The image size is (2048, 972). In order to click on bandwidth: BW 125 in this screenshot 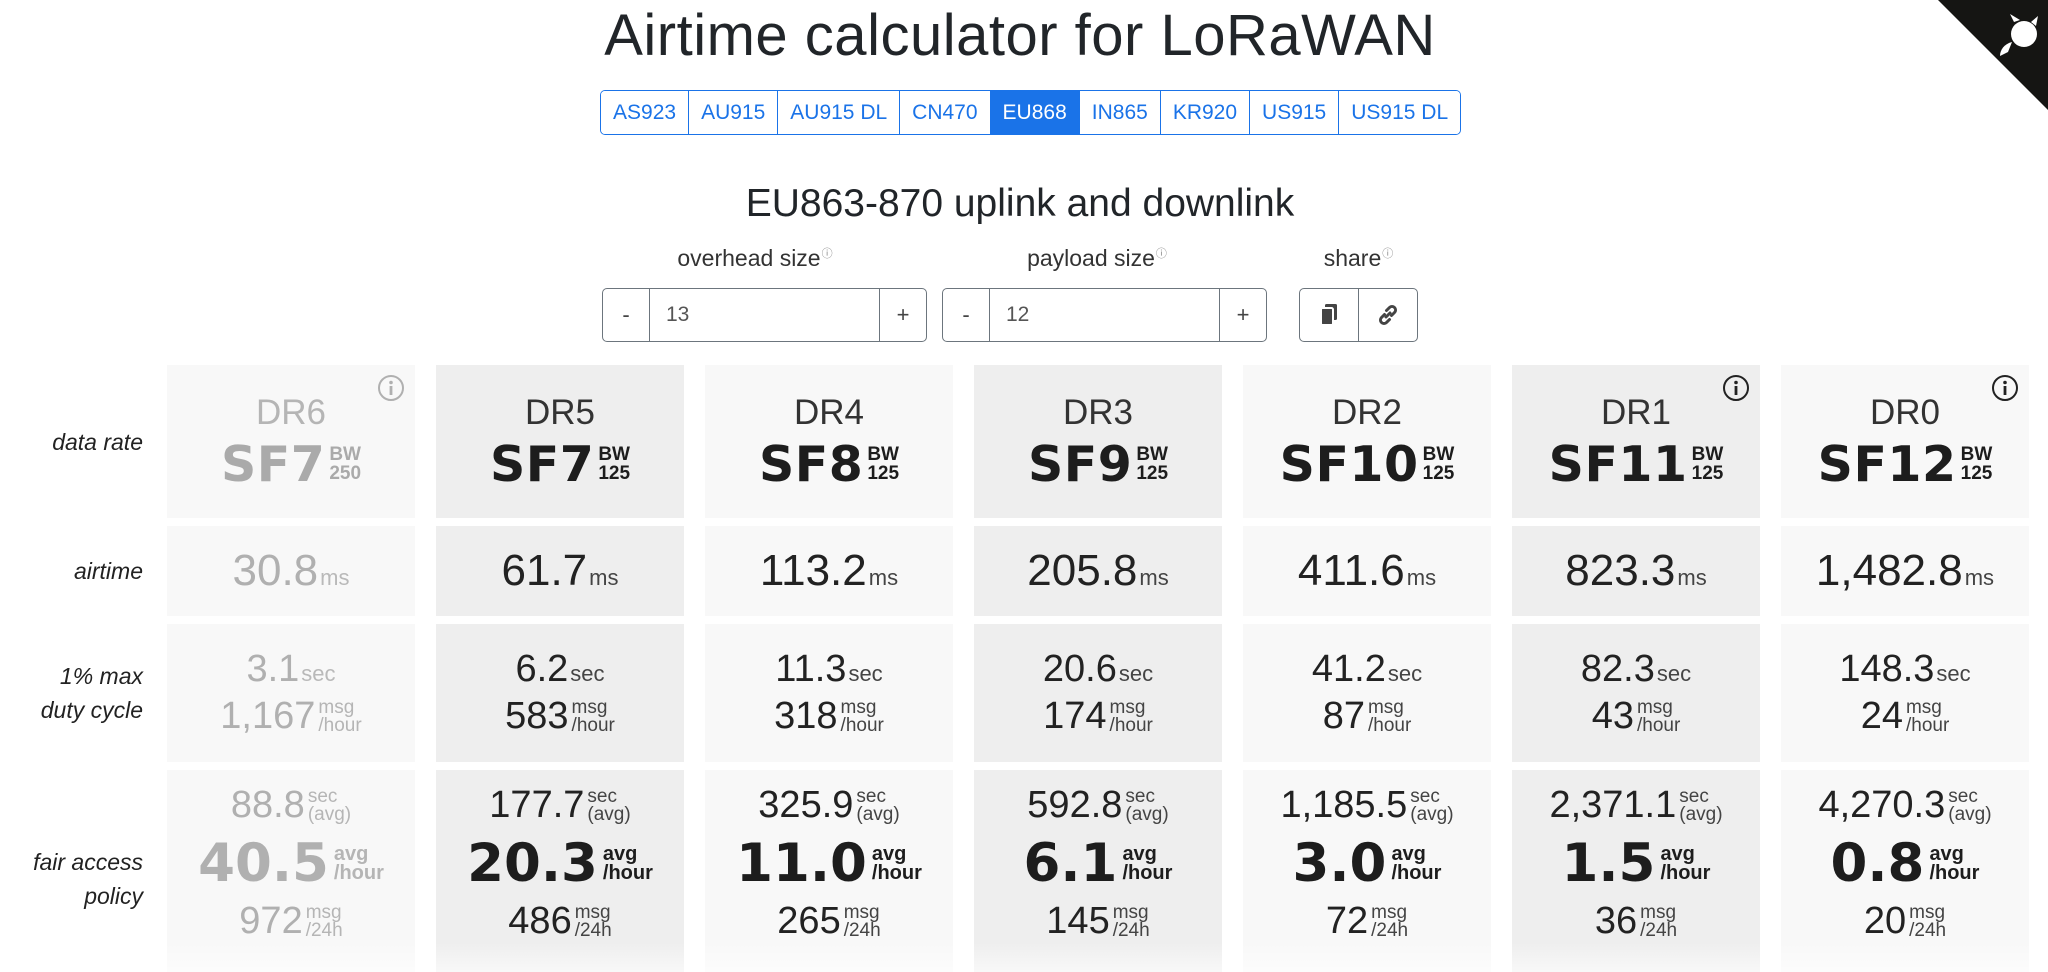, I will do `click(1439, 464)`.